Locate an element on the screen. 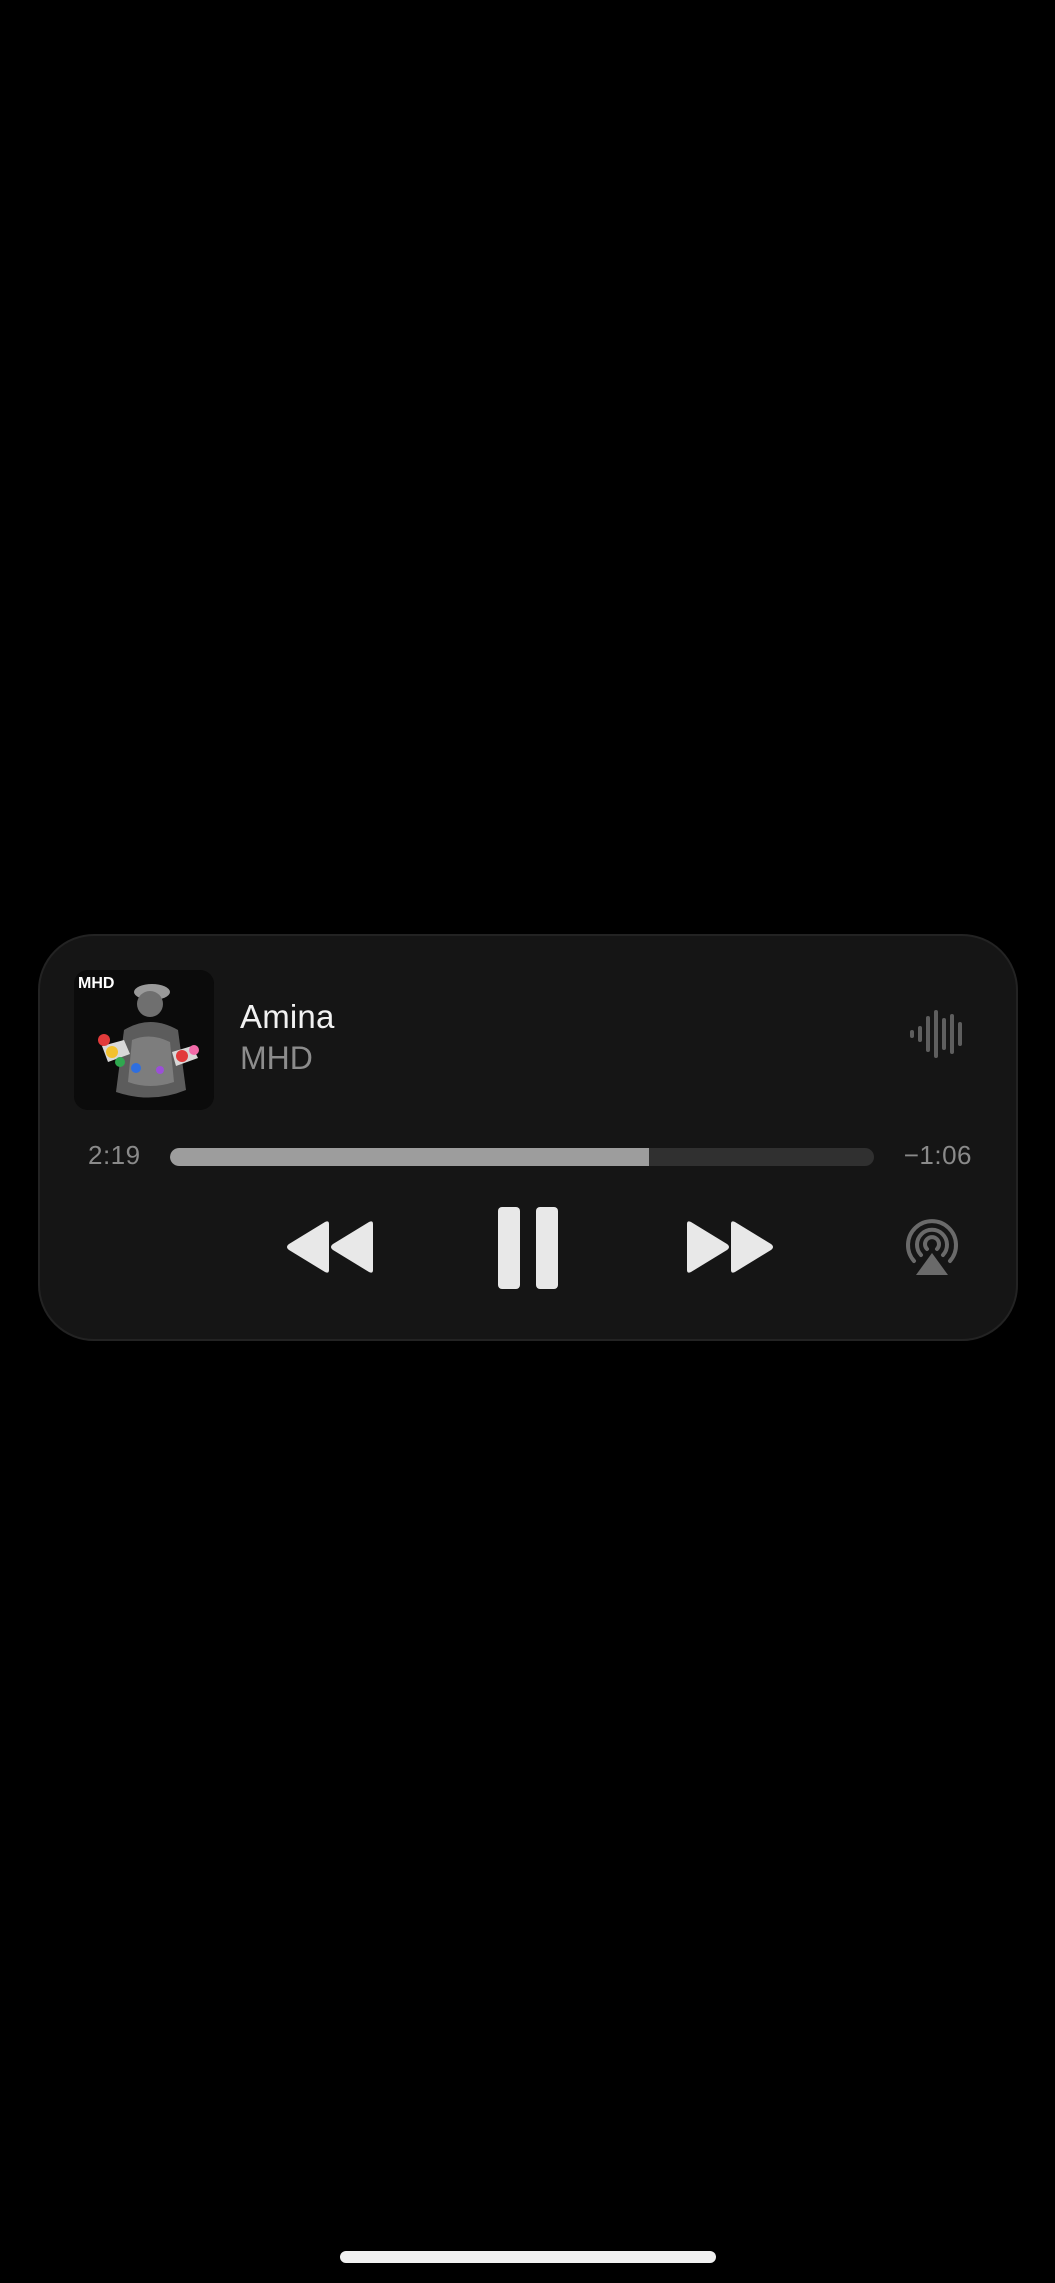 This screenshot has height=2283, width=1055. fast-forward-button is located at coordinates (730, 1247).